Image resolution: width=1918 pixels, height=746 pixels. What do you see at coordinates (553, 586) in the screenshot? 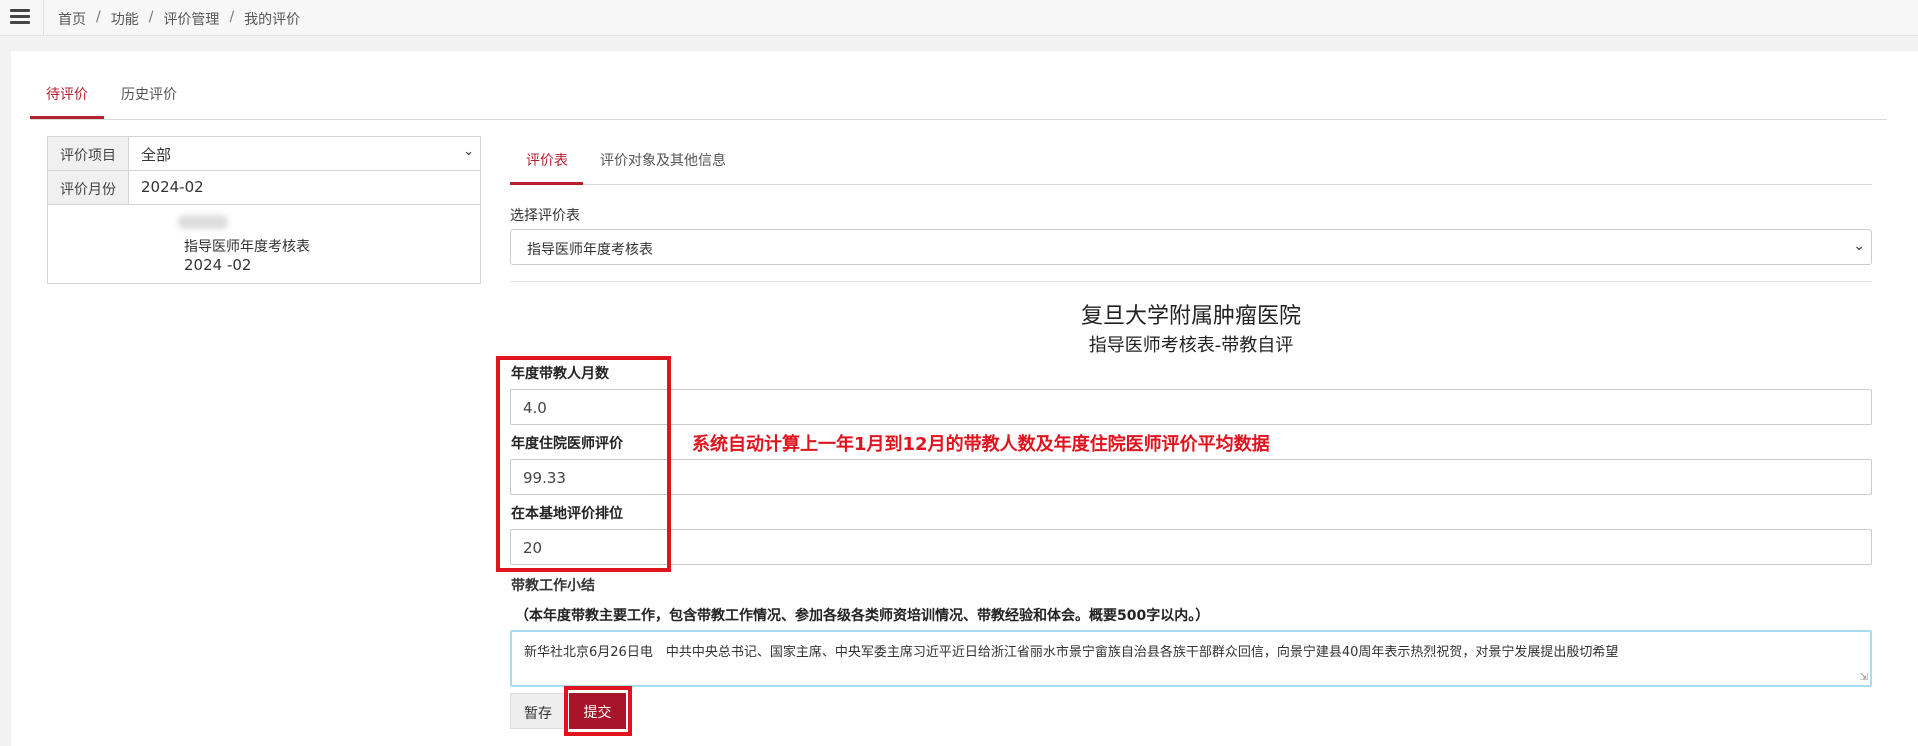
I see `summary-label: 带教工作小结` at bounding box center [553, 586].